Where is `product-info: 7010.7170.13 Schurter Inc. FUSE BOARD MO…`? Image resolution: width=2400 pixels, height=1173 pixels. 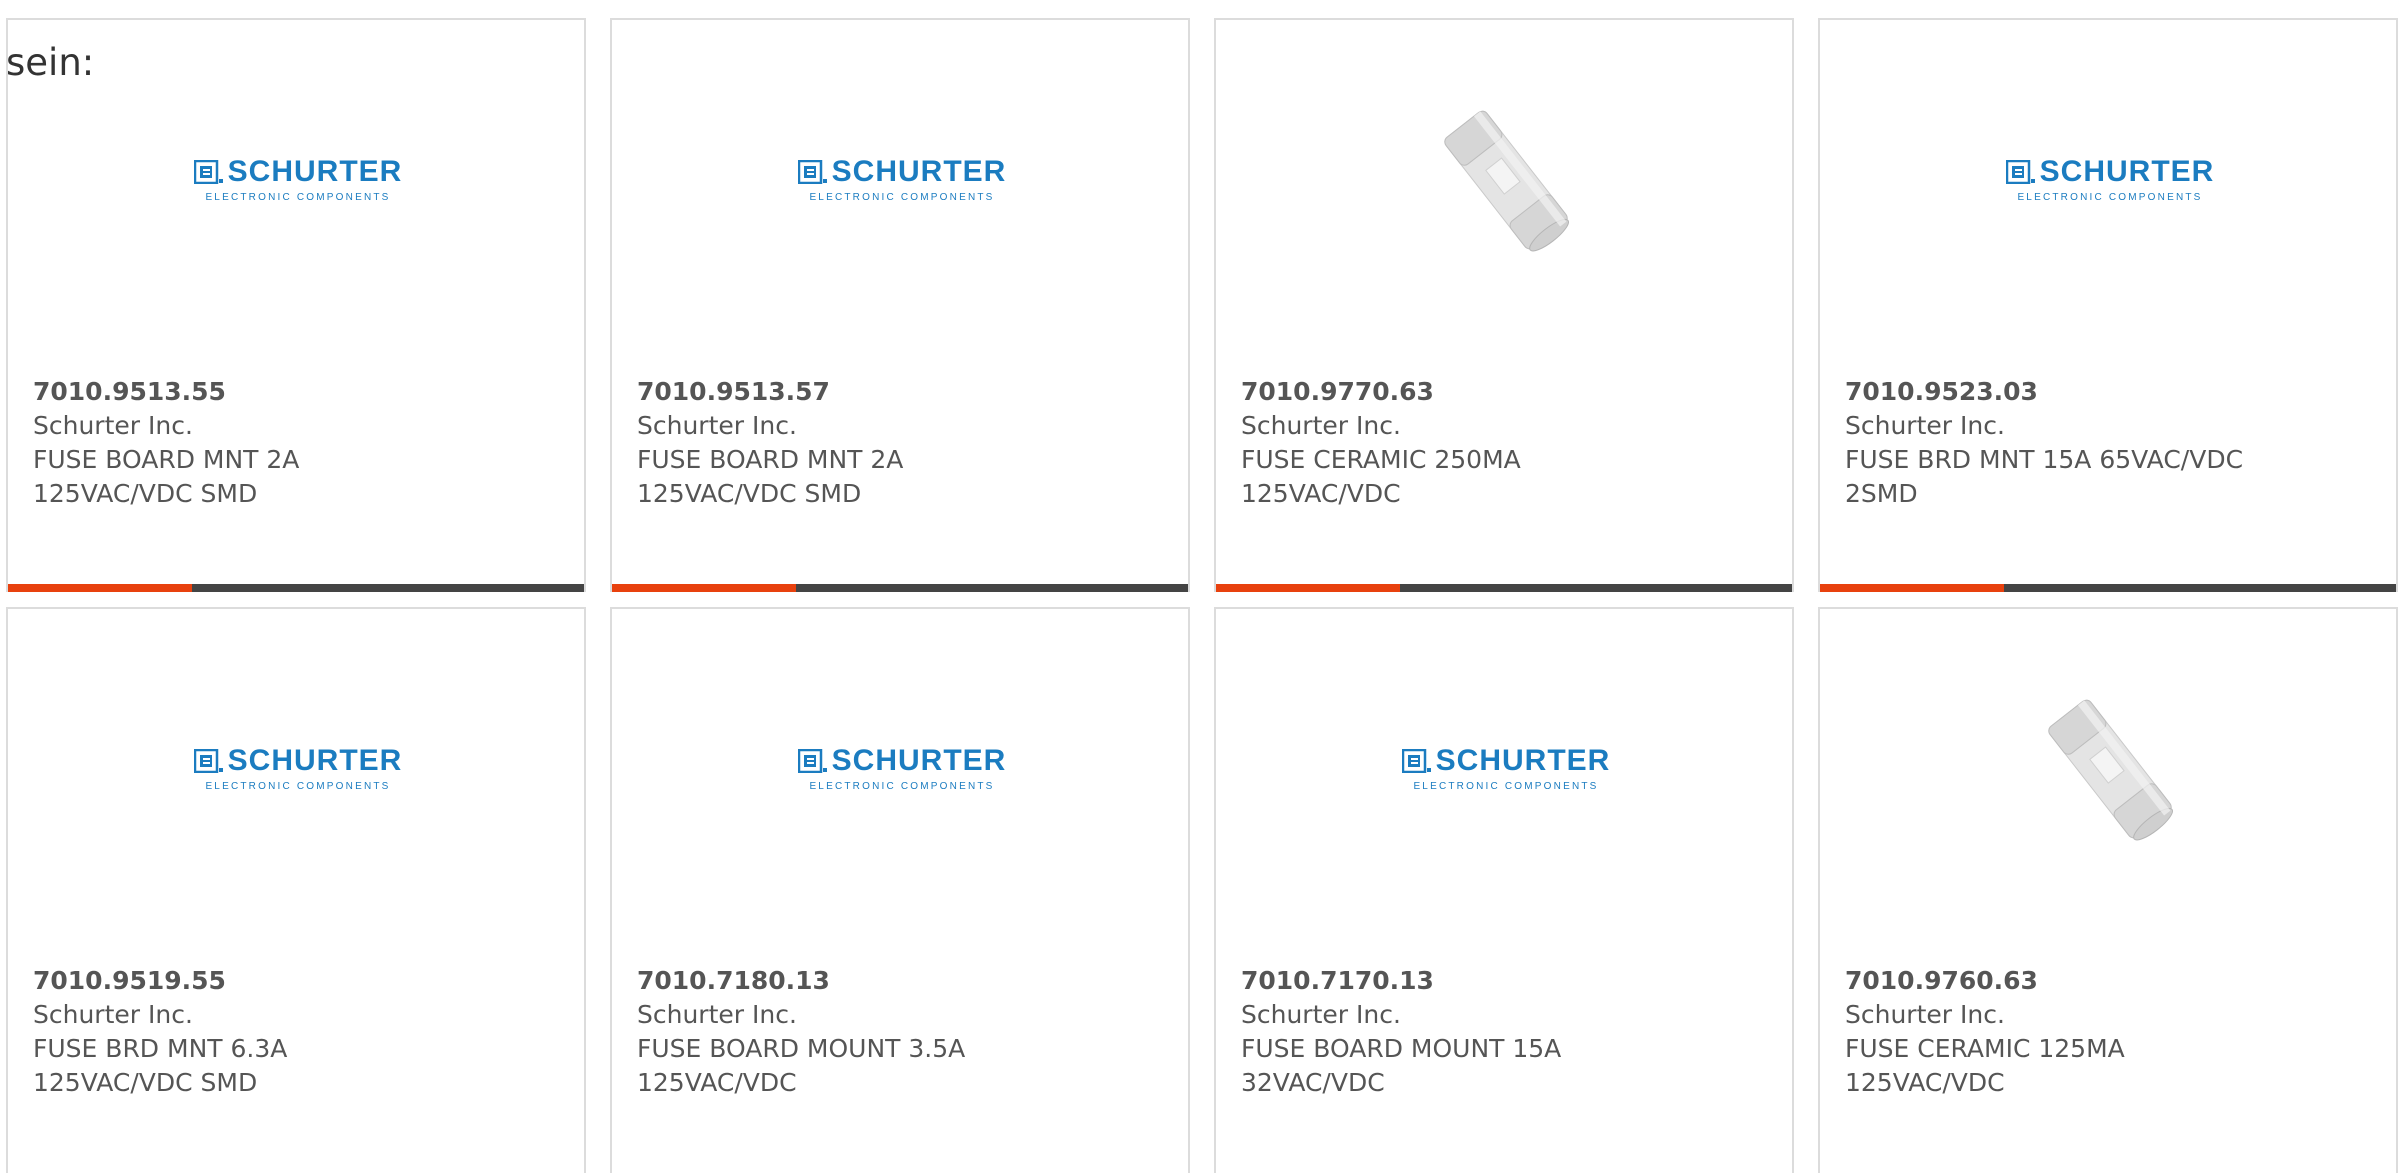
product-info: 7010.7170.13 Schurter Inc. FUSE BOARD MO… is located at coordinates (1506, 1032).